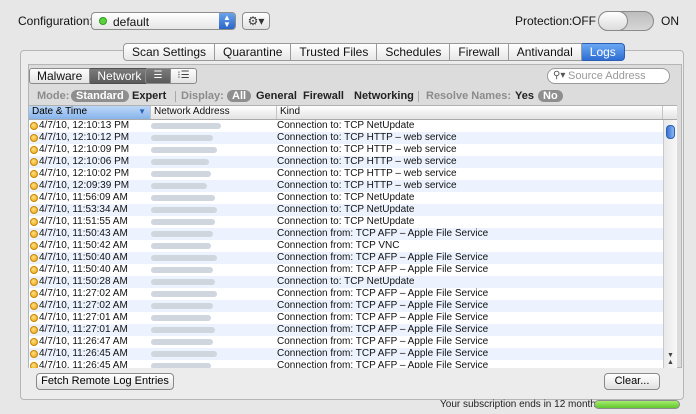 Image resolution: width=696 pixels, height=414 pixels. I want to click on detail-view-icon: ⁝☰, so click(183, 75).